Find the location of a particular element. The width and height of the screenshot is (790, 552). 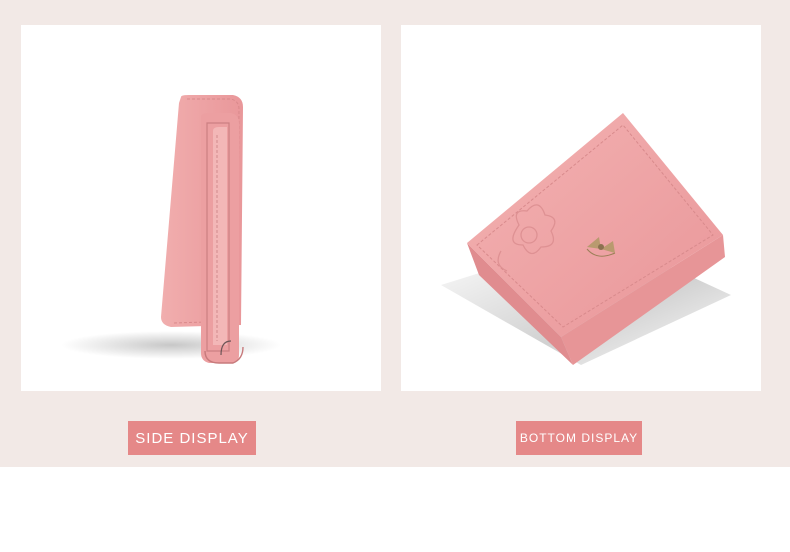

side-display-label: SIDE DISPLAY is located at coordinates (192, 438).